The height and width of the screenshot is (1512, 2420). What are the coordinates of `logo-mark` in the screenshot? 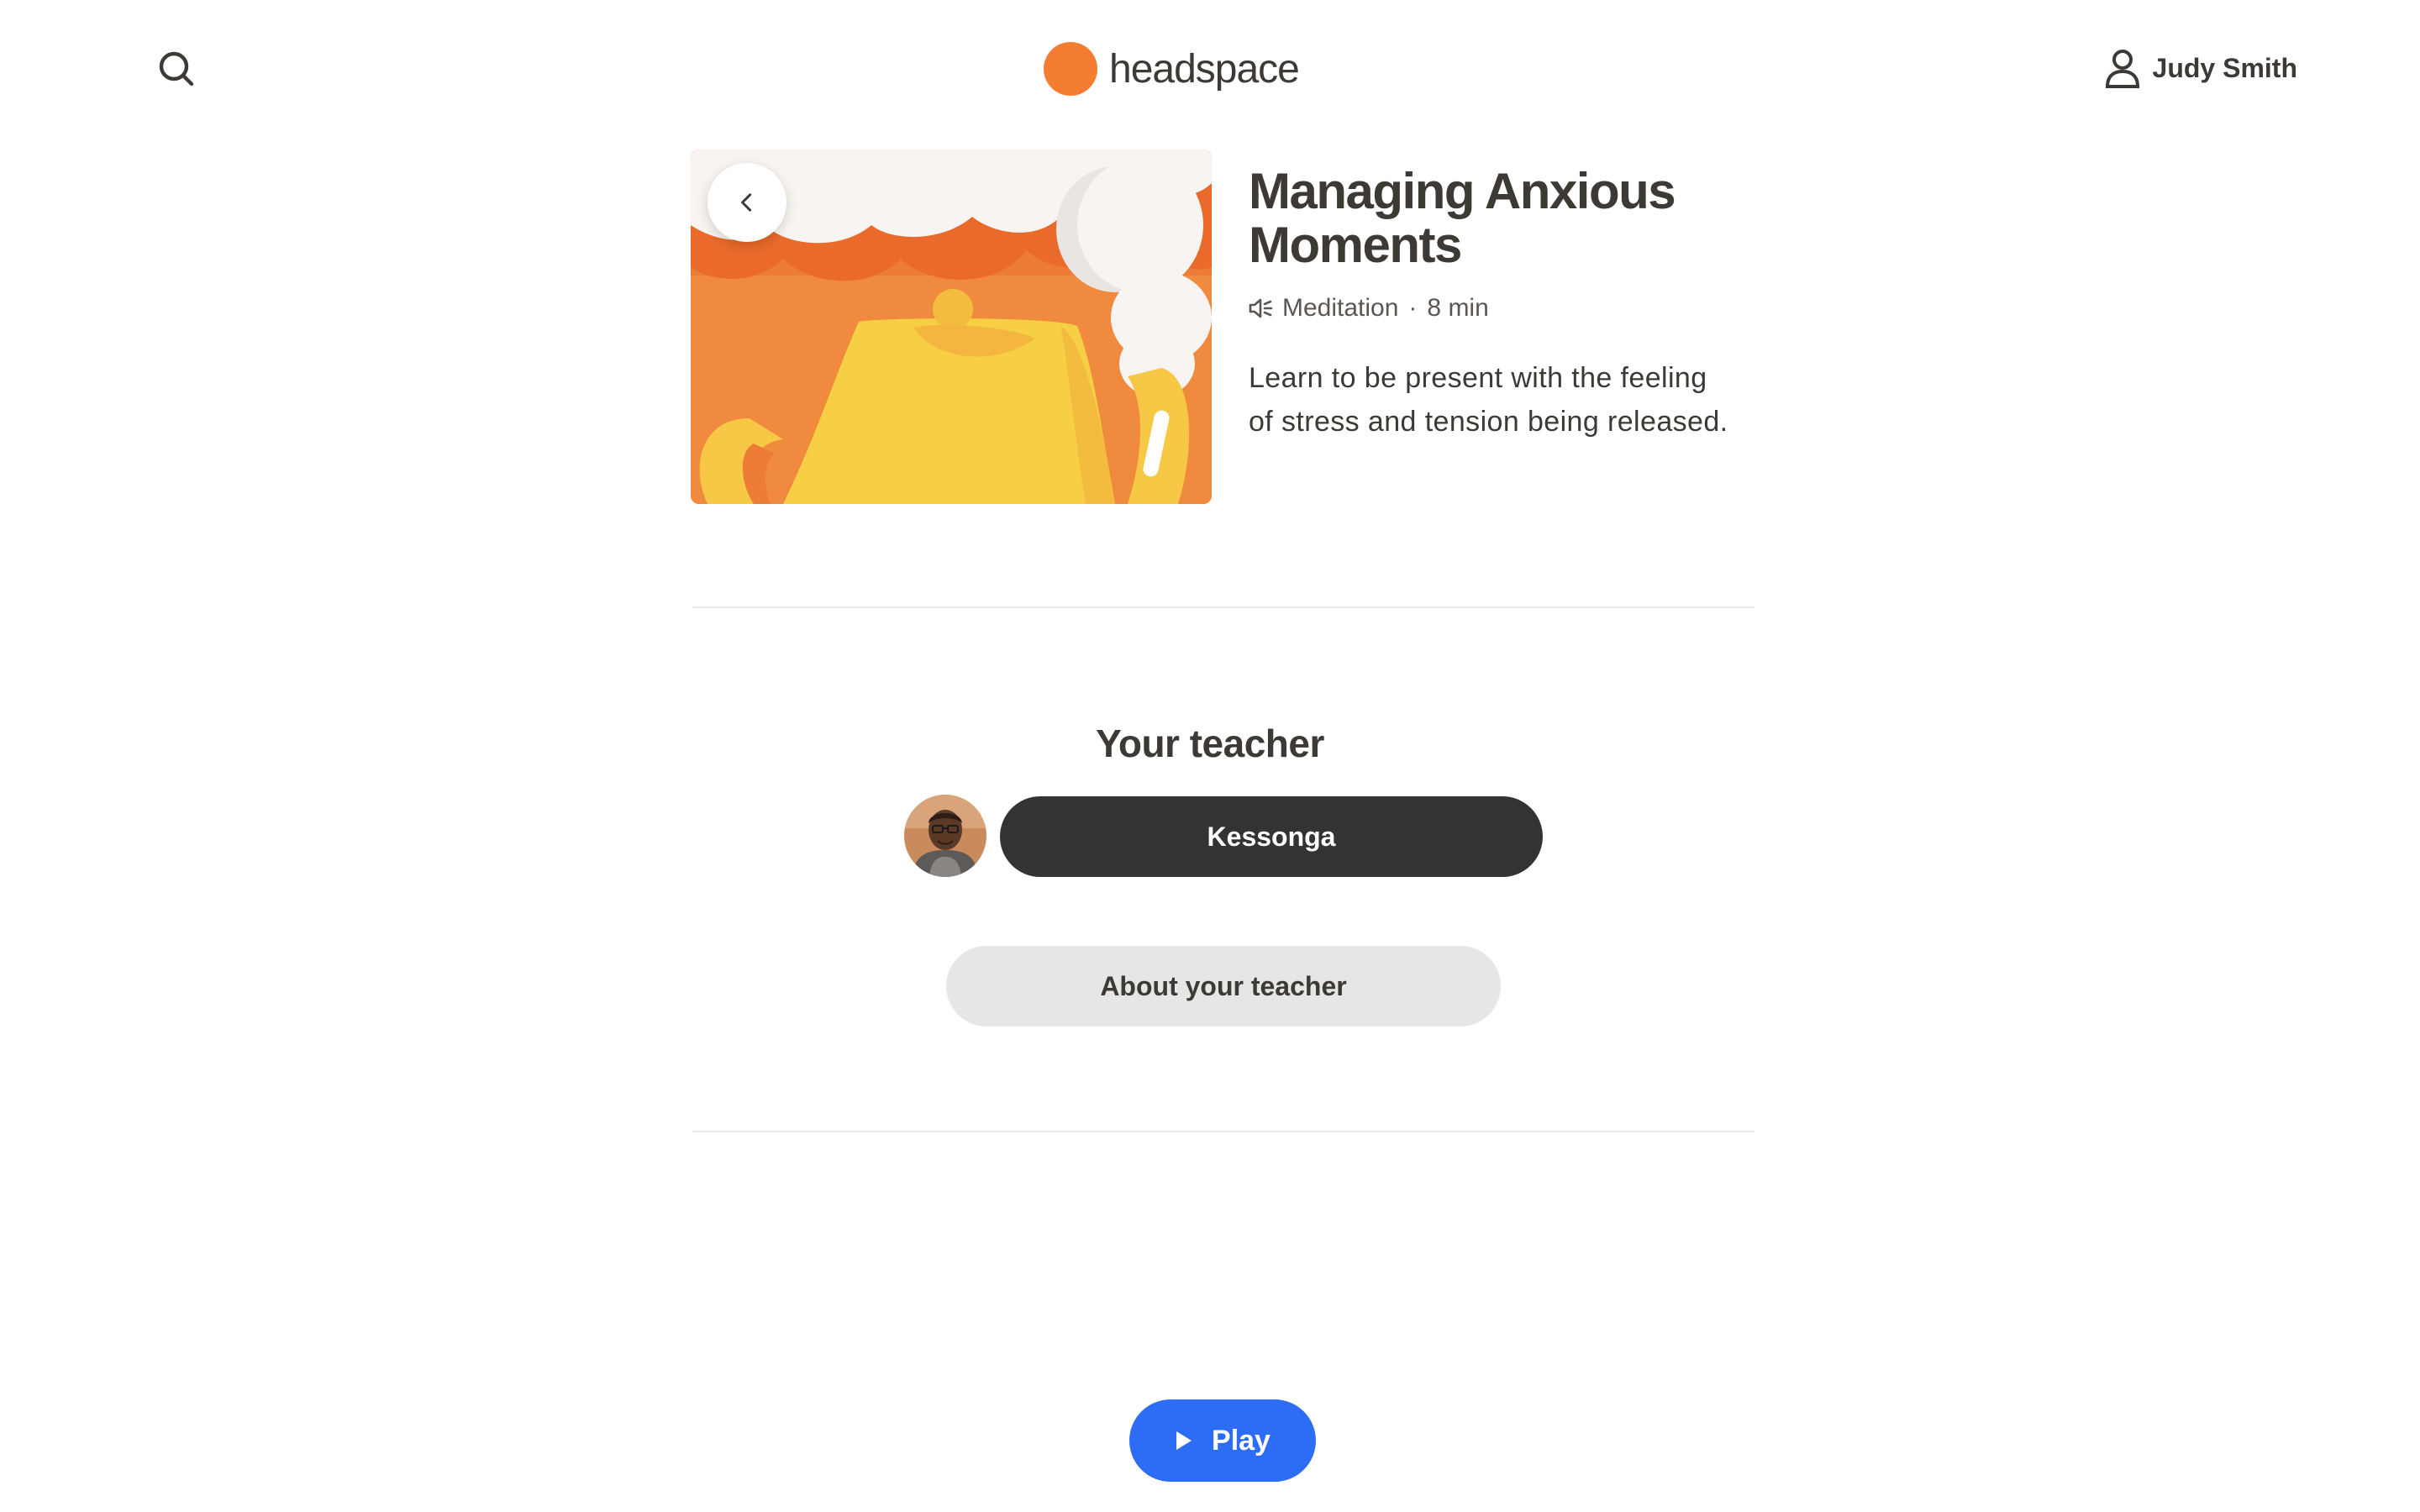 It's located at (1071, 69).